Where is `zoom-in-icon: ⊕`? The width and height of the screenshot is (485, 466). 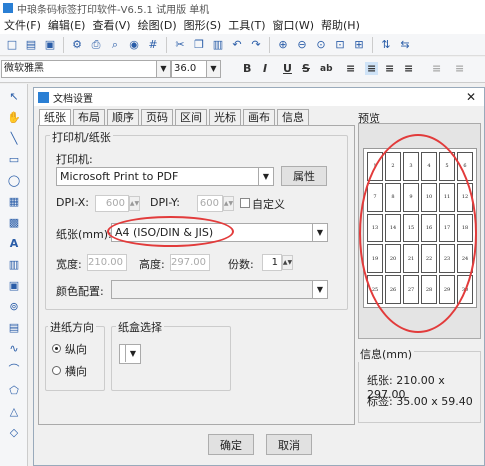
zoom-in-icon: ⊕ is located at coordinates (283, 45).